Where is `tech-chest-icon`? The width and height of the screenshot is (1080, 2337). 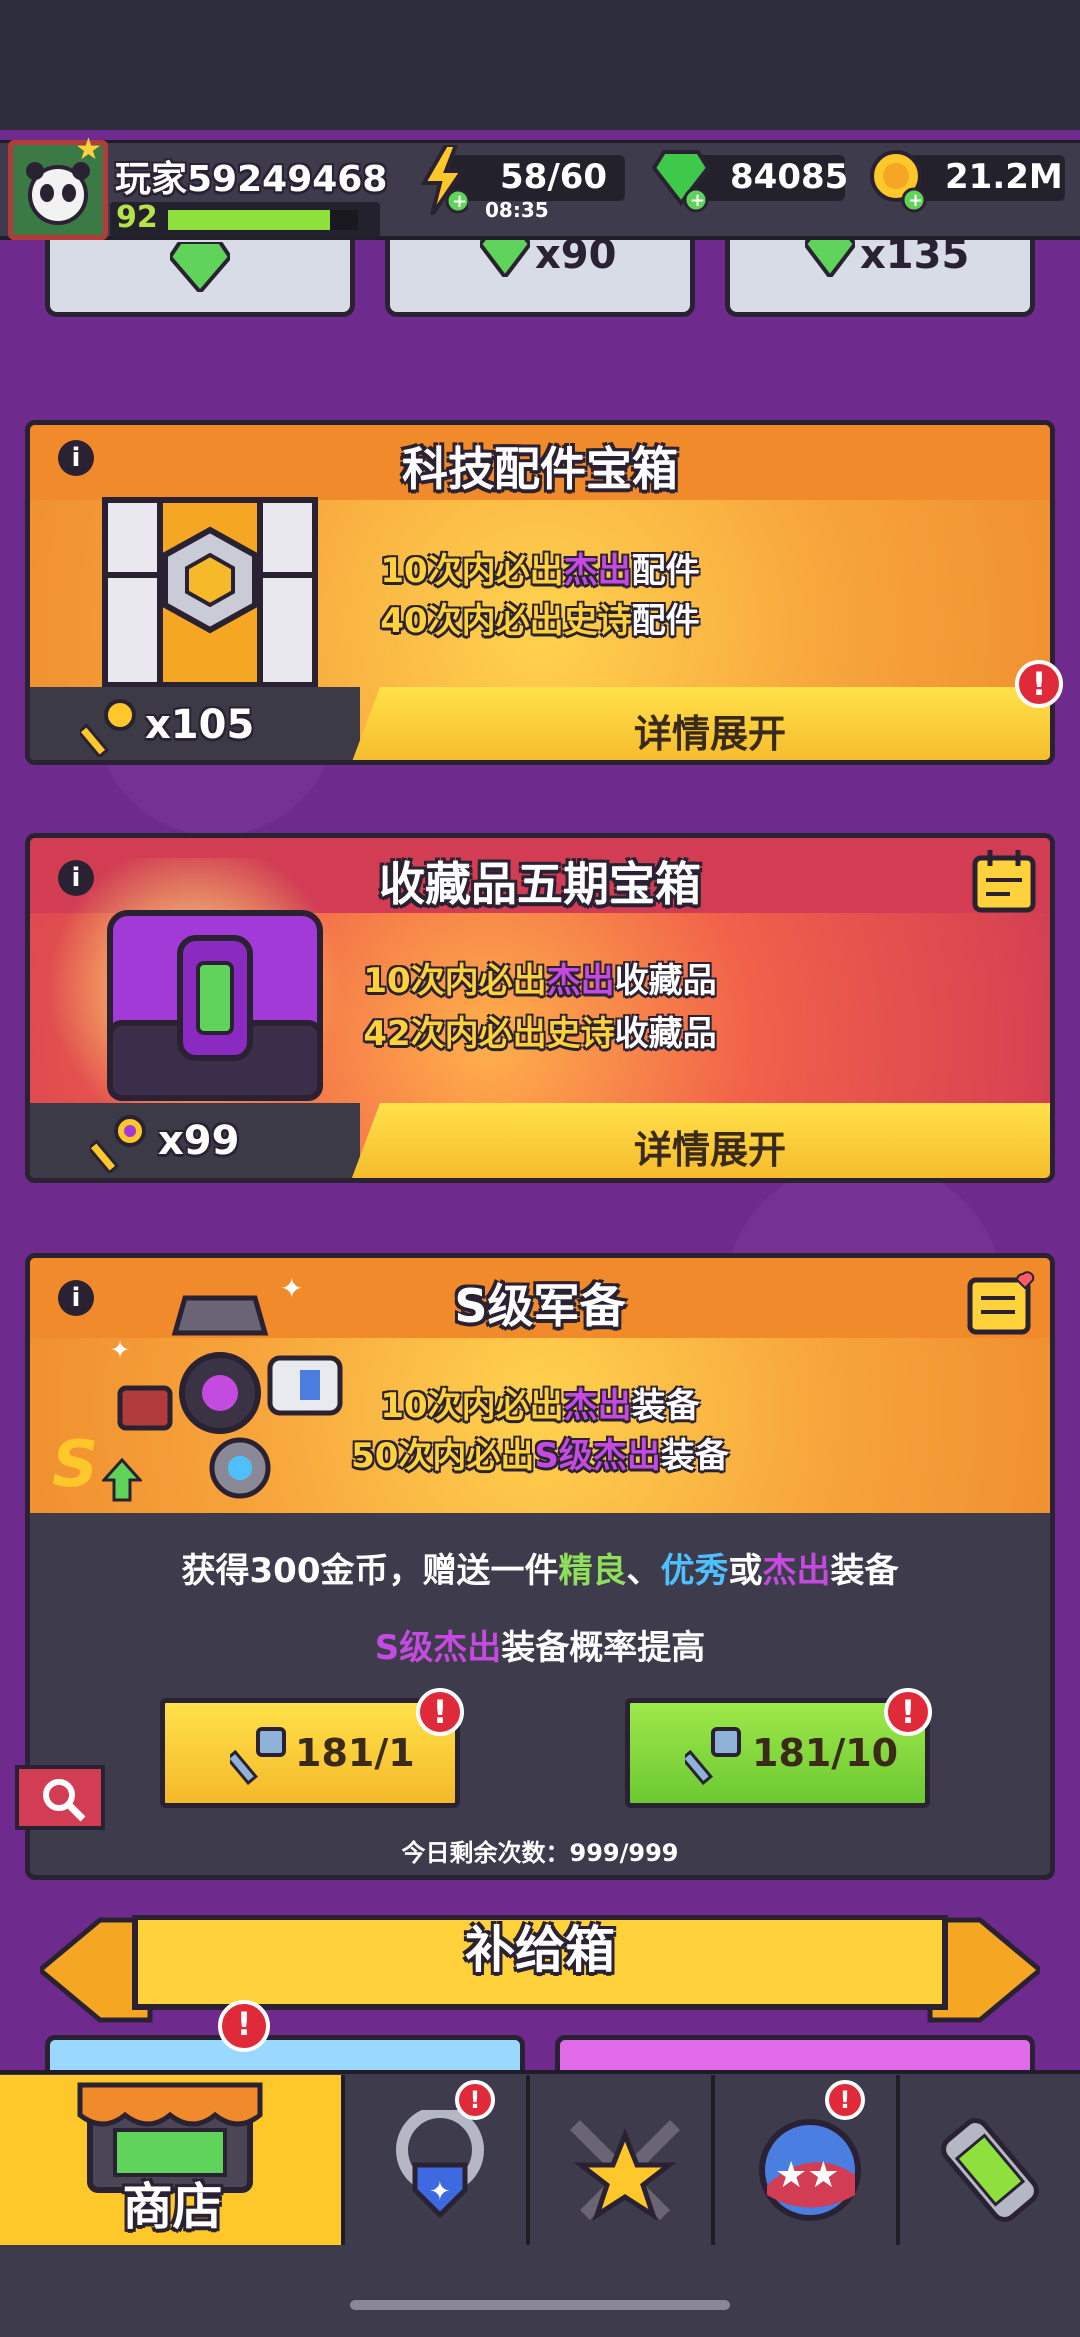 tech-chest-icon is located at coordinates (210, 592).